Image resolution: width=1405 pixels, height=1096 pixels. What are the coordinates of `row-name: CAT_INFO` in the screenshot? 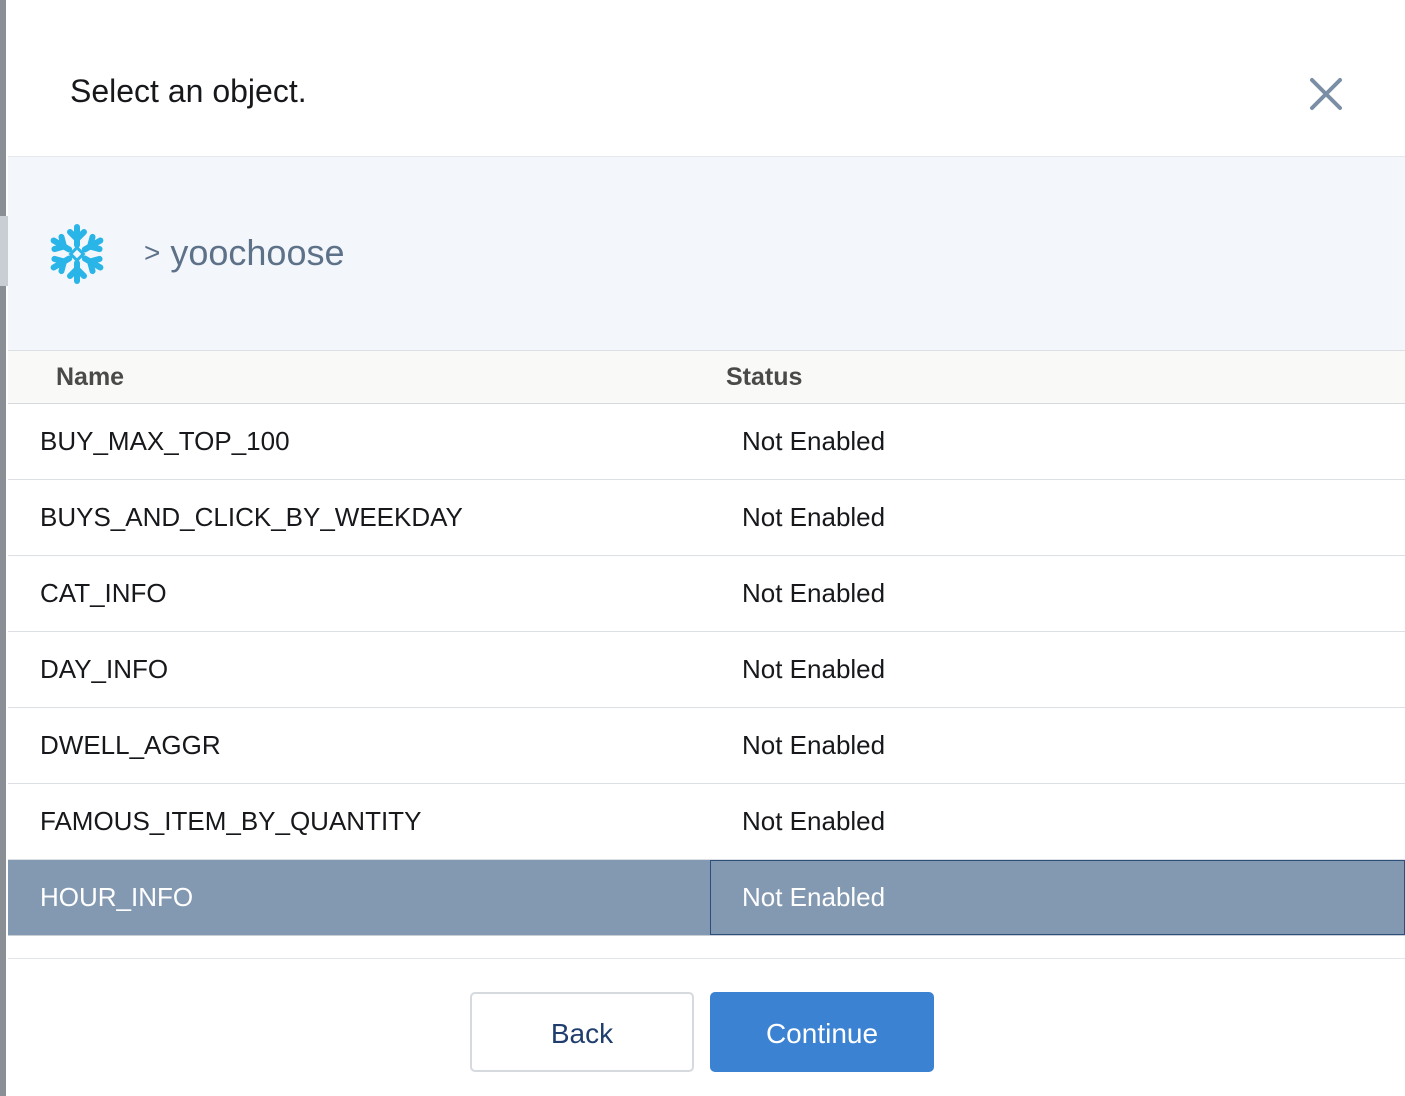 It's located at (103, 593).